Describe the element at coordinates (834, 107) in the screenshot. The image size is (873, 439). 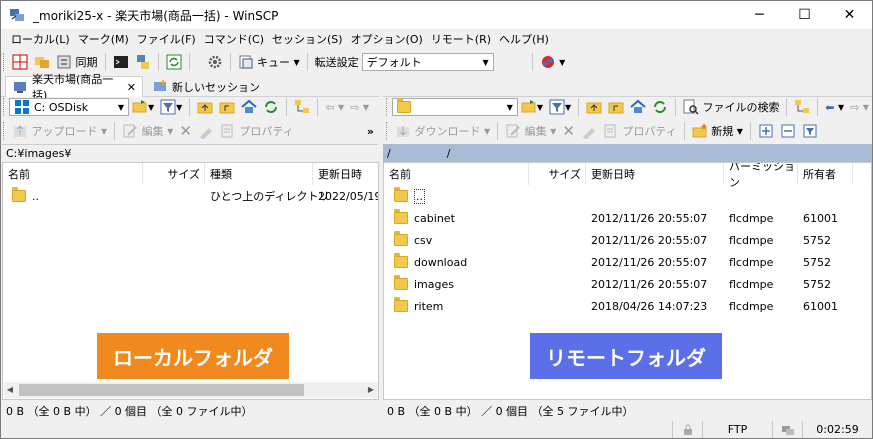
I see `back-button: ⬅ ▼` at that location.